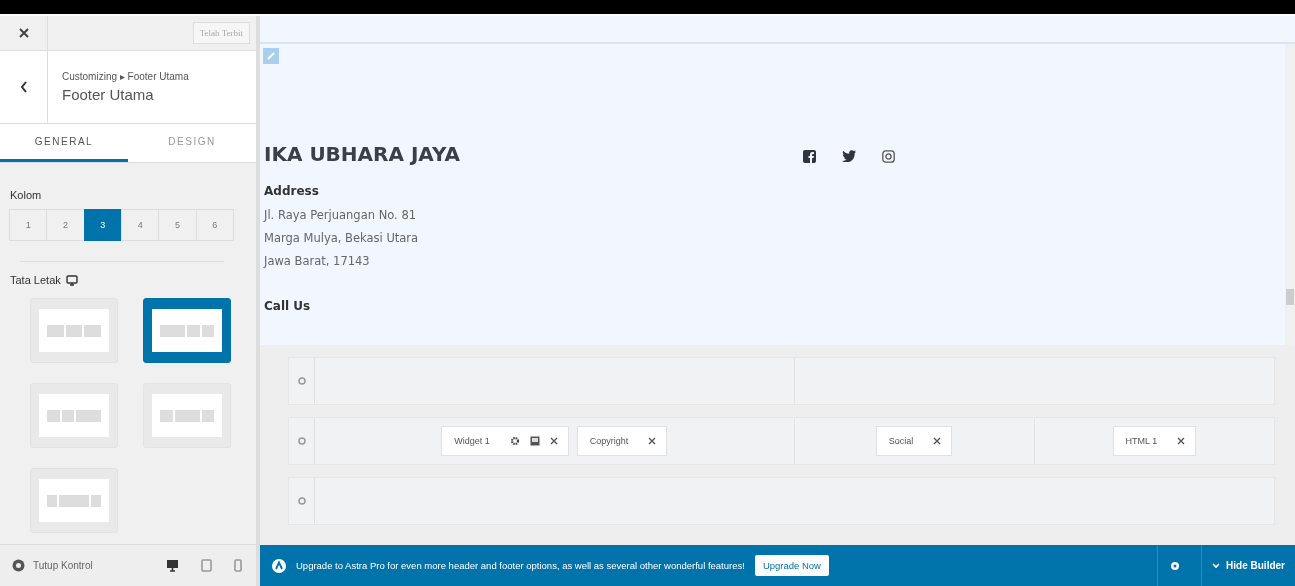  What do you see at coordinates (534, 441) in the screenshot?
I see `image-icon` at bounding box center [534, 441].